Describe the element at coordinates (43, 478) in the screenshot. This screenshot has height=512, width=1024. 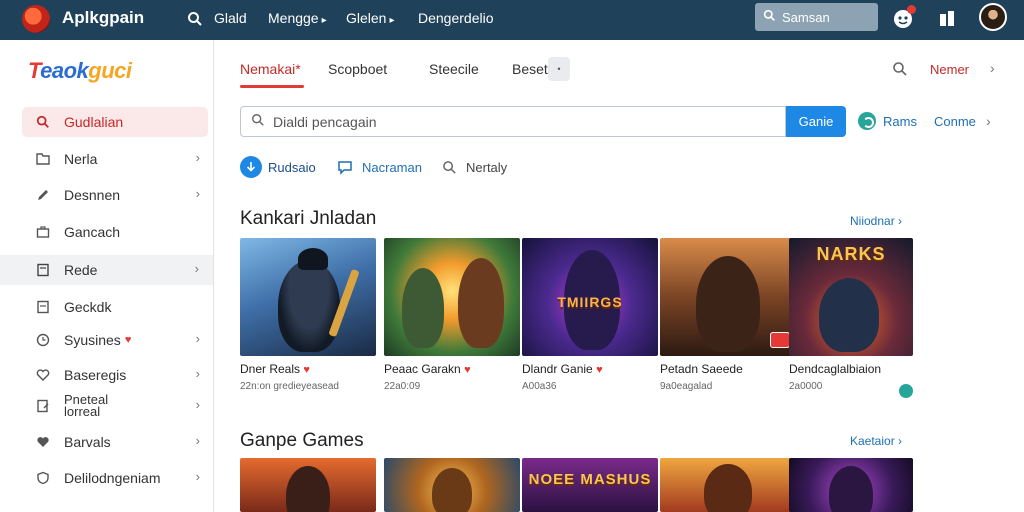
I see `shield-icon` at that location.